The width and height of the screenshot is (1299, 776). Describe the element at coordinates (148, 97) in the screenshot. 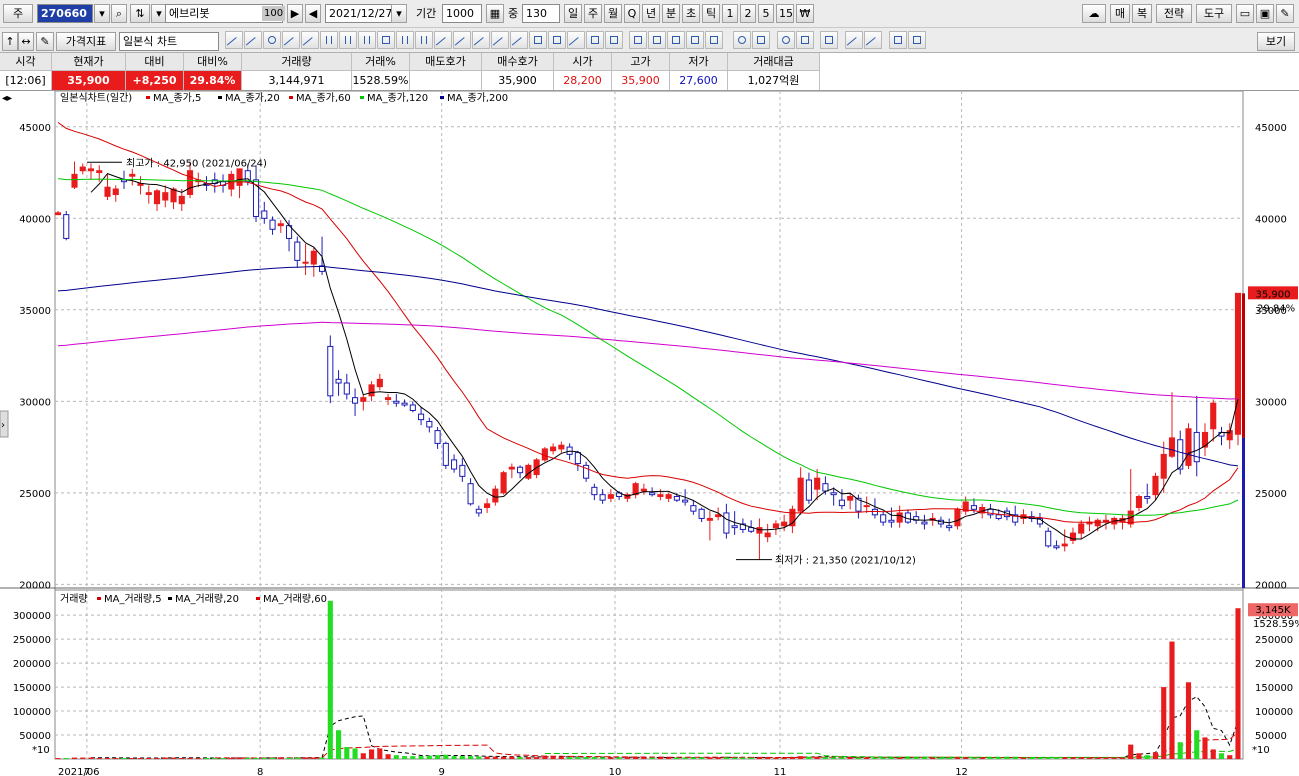

I see `price-legend-swatch` at that location.